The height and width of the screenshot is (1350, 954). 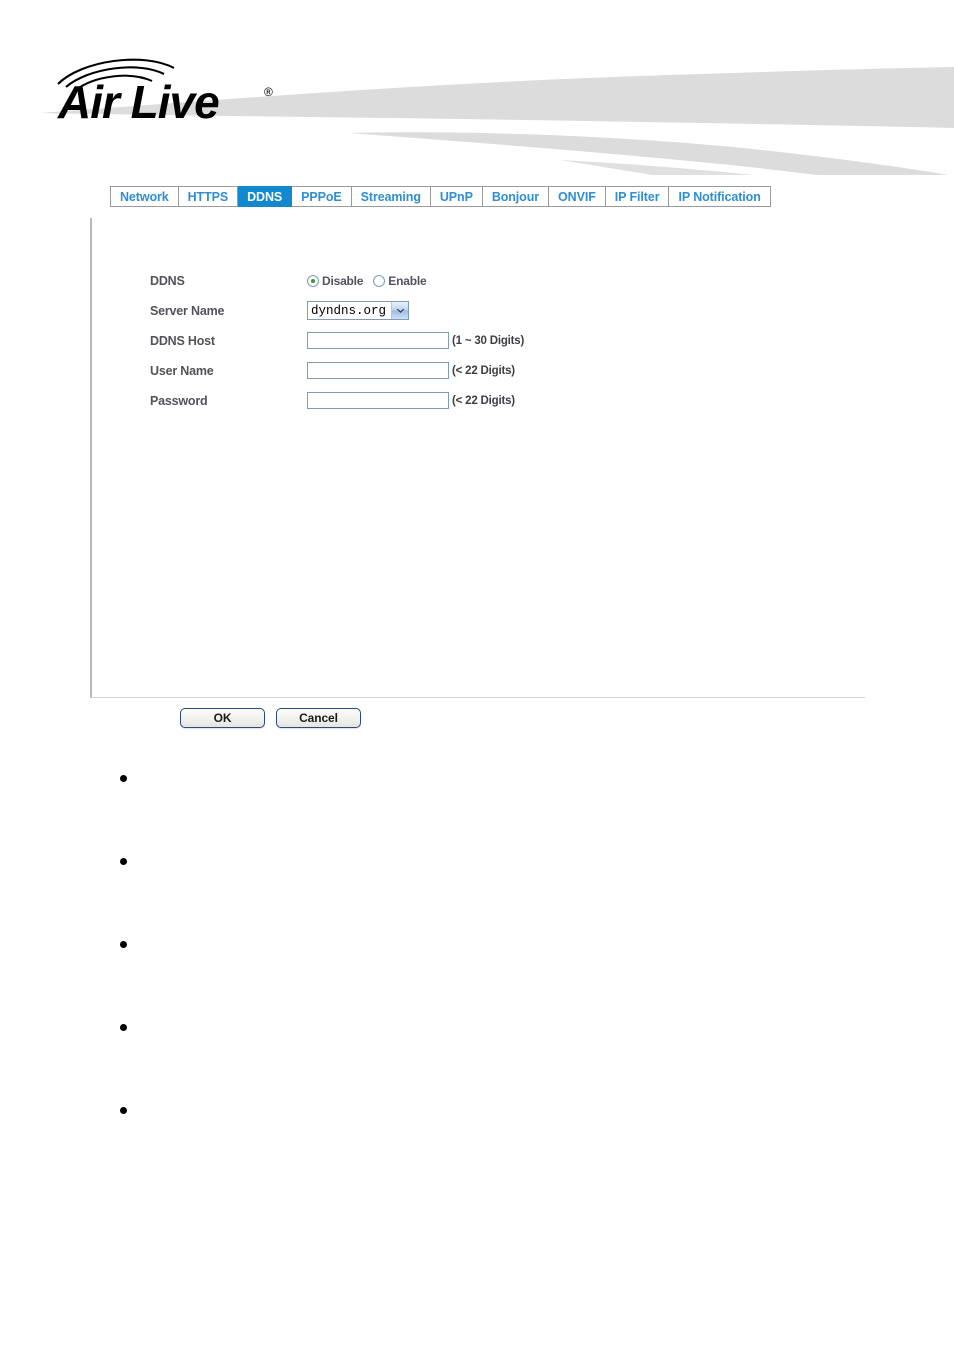 What do you see at coordinates (179, 400) in the screenshot?
I see `password-label: Password` at bounding box center [179, 400].